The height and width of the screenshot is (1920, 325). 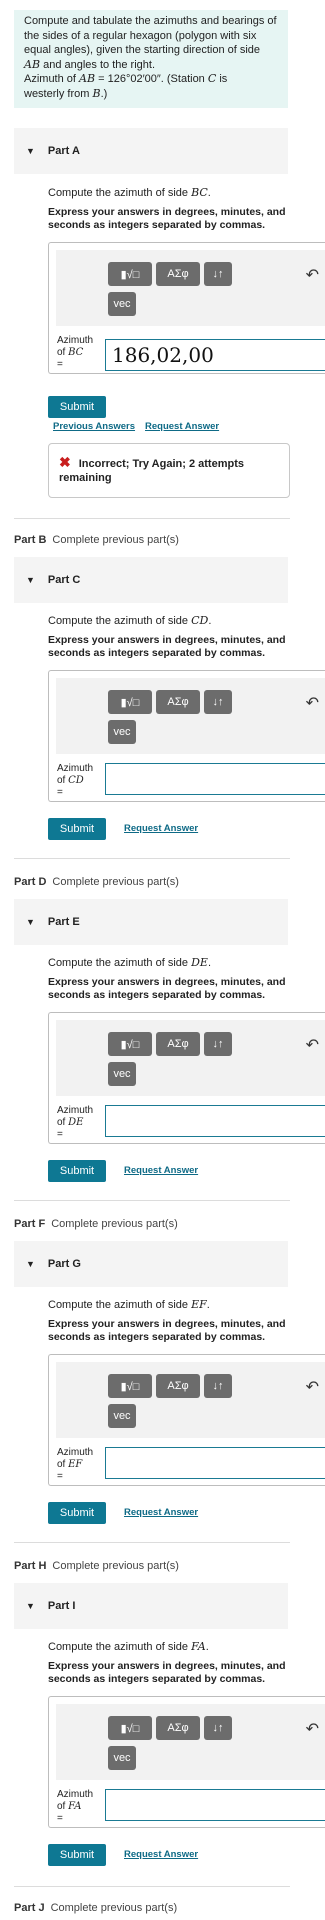 What do you see at coordinates (96, 1224) in the screenshot?
I see `locked-part-f: Part F Complete previous part(s)` at bounding box center [96, 1224].